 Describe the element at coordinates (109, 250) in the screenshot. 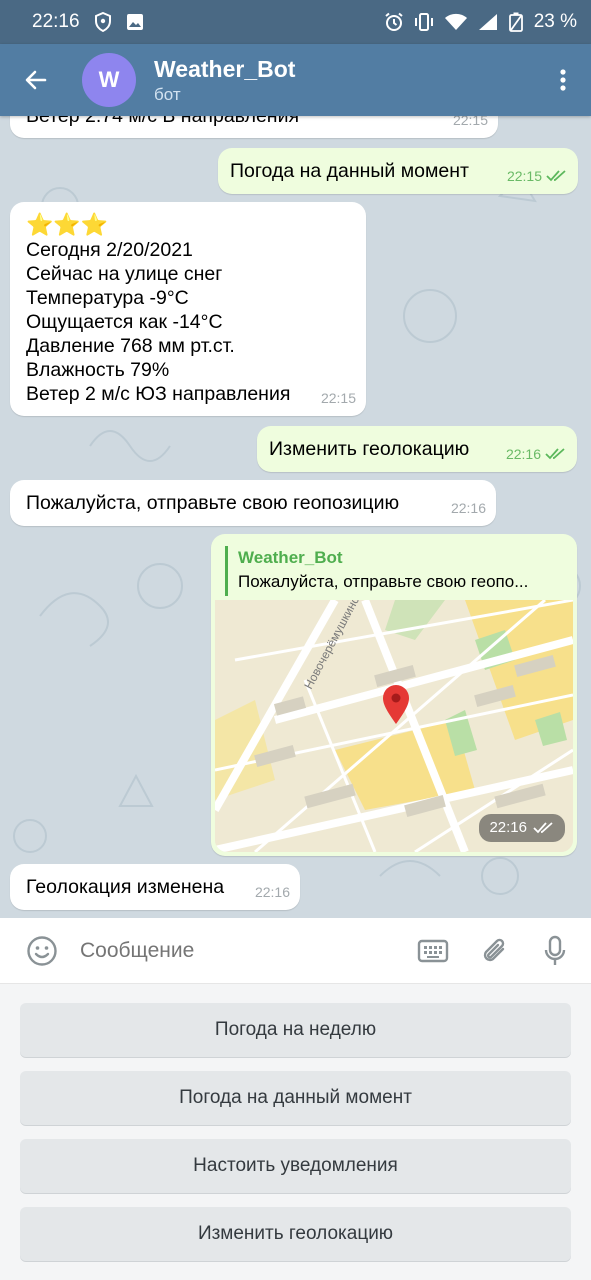

I see `weather-line: Сегодня 2/20/2021` at that location.